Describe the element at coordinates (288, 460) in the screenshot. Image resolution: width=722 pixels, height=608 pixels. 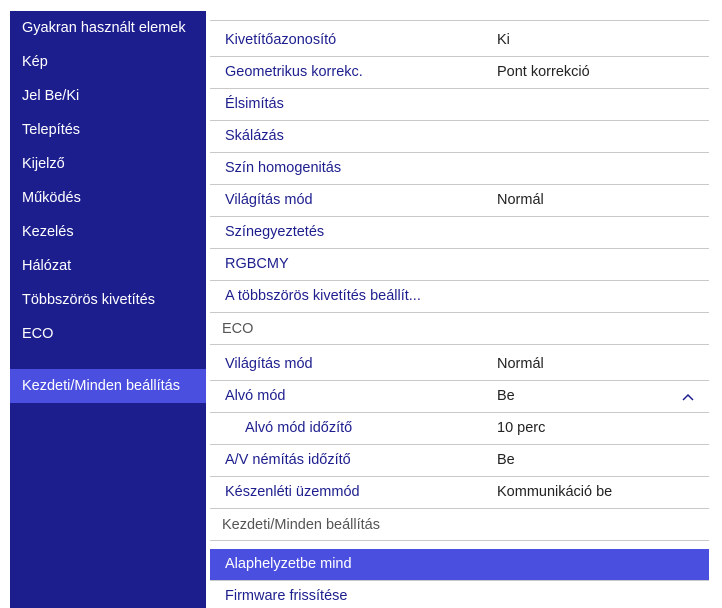
I see `setting-label: A/V némítás időzítő` at that location.